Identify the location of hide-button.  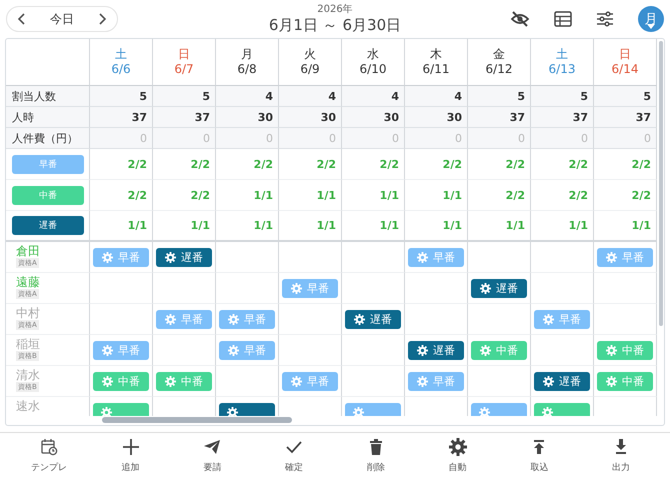
(520, 19).